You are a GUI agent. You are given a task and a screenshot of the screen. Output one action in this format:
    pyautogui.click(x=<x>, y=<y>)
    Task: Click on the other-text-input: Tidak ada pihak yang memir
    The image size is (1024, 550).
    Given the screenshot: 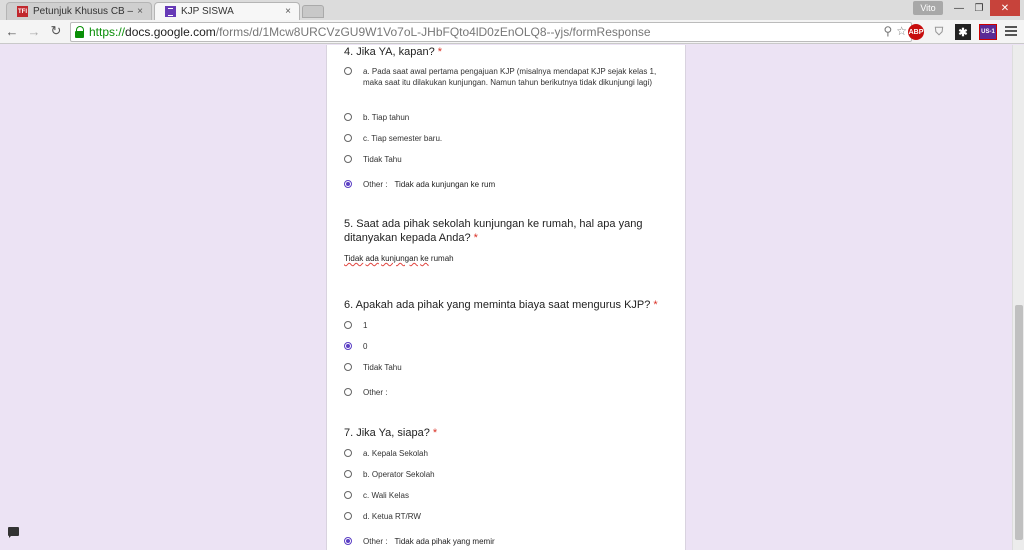 What is the action you would take?
    pyautogui.click(x=444, y=541)
    